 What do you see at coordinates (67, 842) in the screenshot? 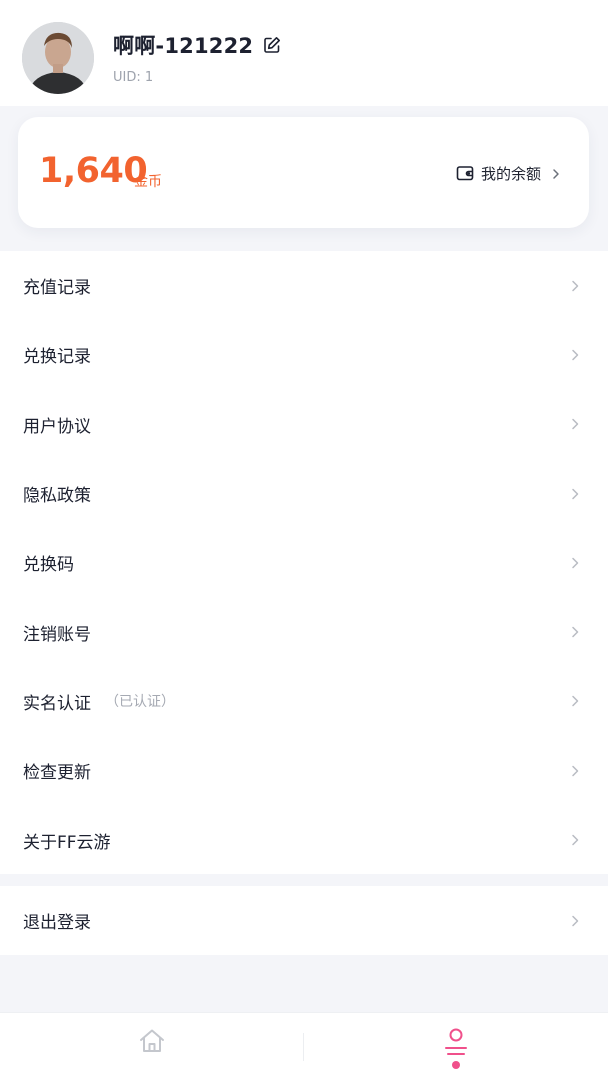
I see `menu-item-label: 关于FF云游` at bounding box center [67, 842].